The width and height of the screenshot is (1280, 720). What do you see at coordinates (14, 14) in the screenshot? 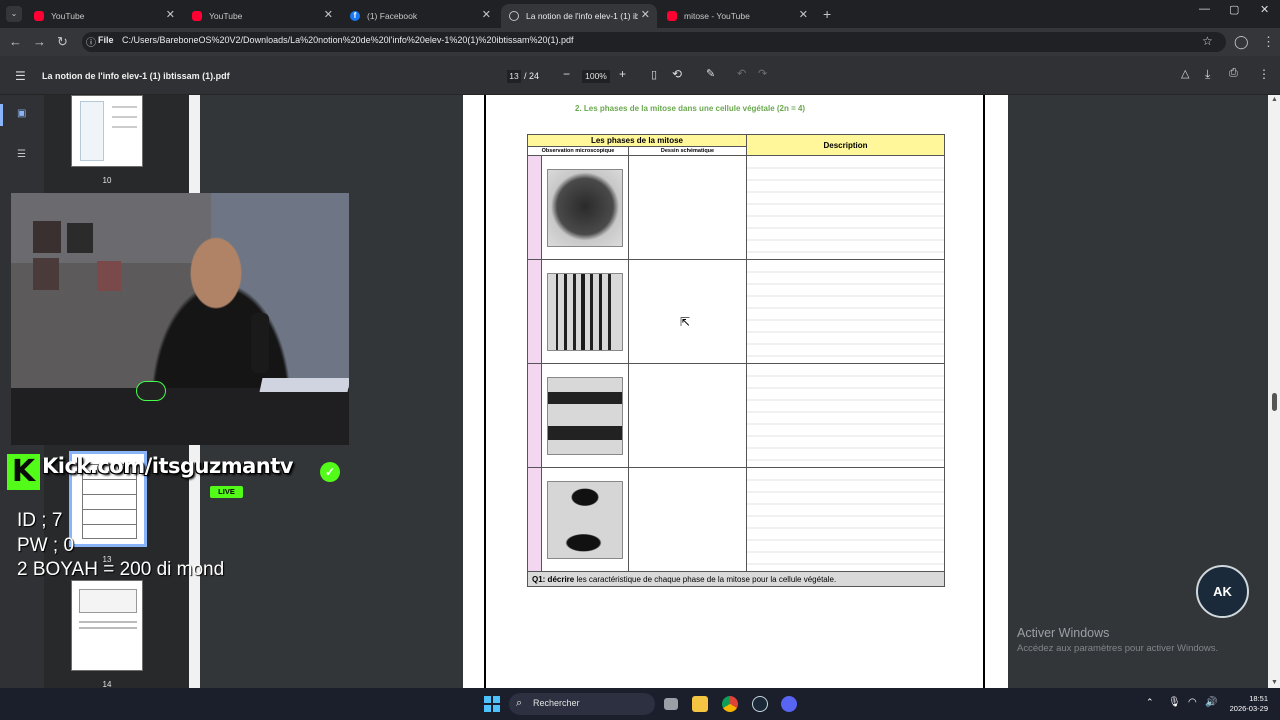
I see `tab-search-button: ⌄` at bounding box center [14, 14].